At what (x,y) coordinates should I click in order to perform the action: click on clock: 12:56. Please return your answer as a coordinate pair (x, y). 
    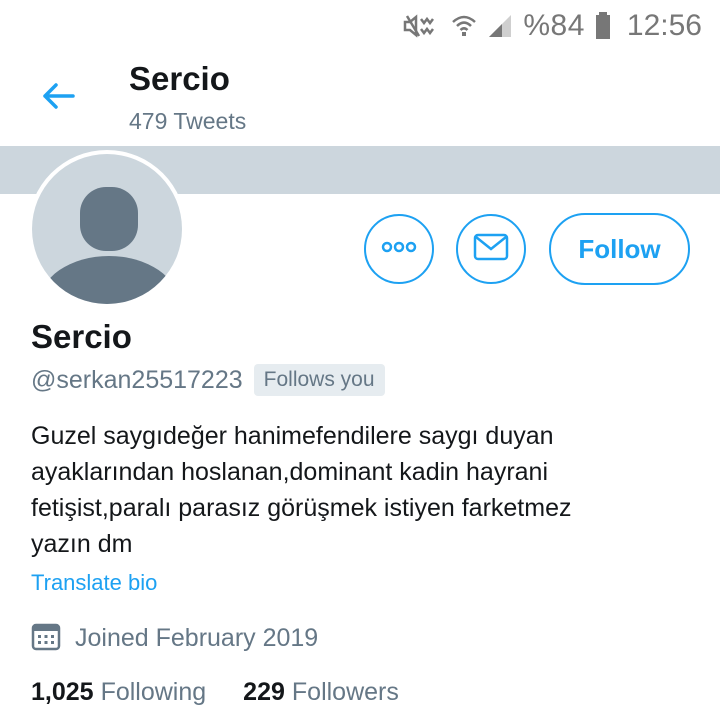
    Looking at the image, I should click on (664, 25).